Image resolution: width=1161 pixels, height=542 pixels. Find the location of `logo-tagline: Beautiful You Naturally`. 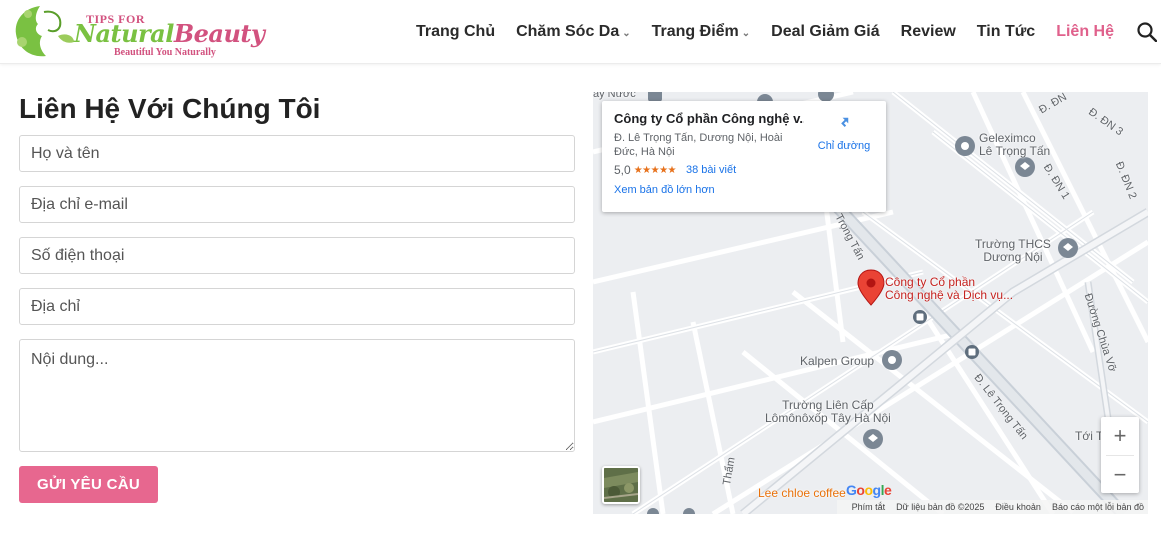

logo-tagline: Beautiful You Naturally is located at coordinates (165, 52).